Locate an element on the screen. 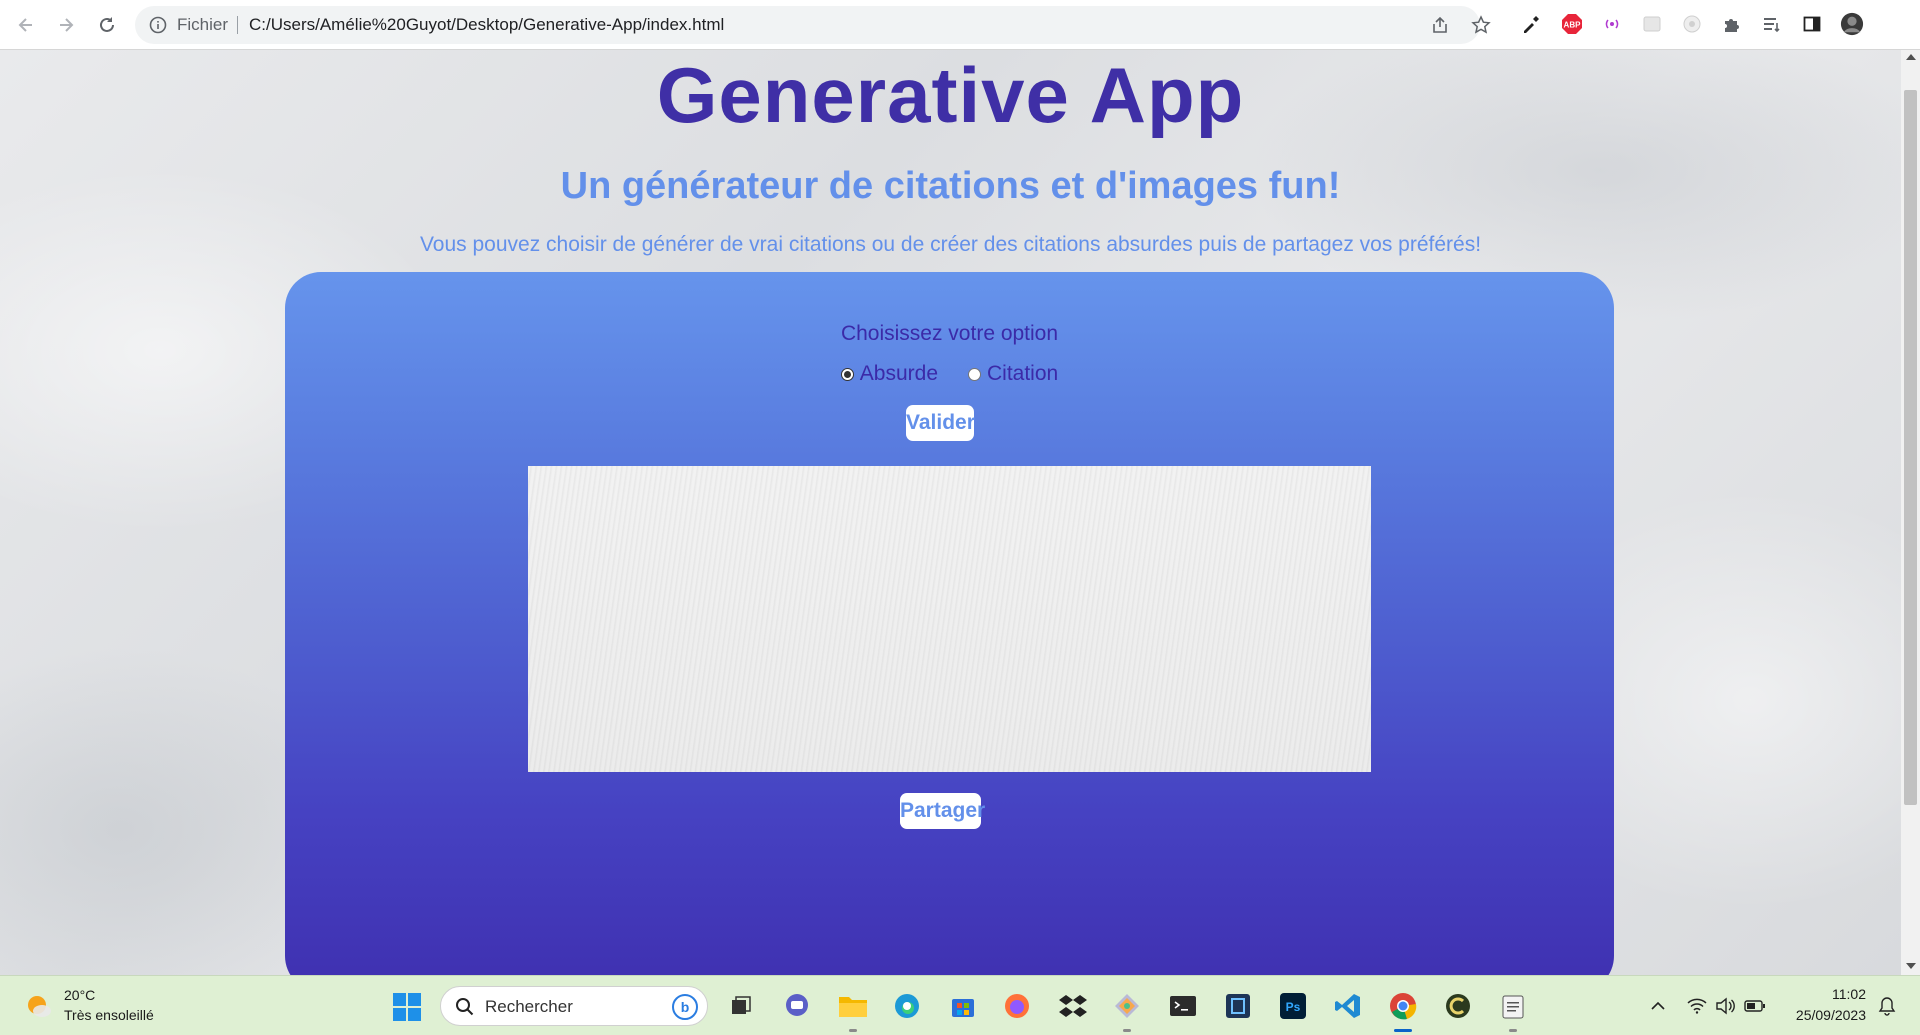 This screenshot has width=1920, height=1035. share-button: Partager is located at coordinates (942, 811).